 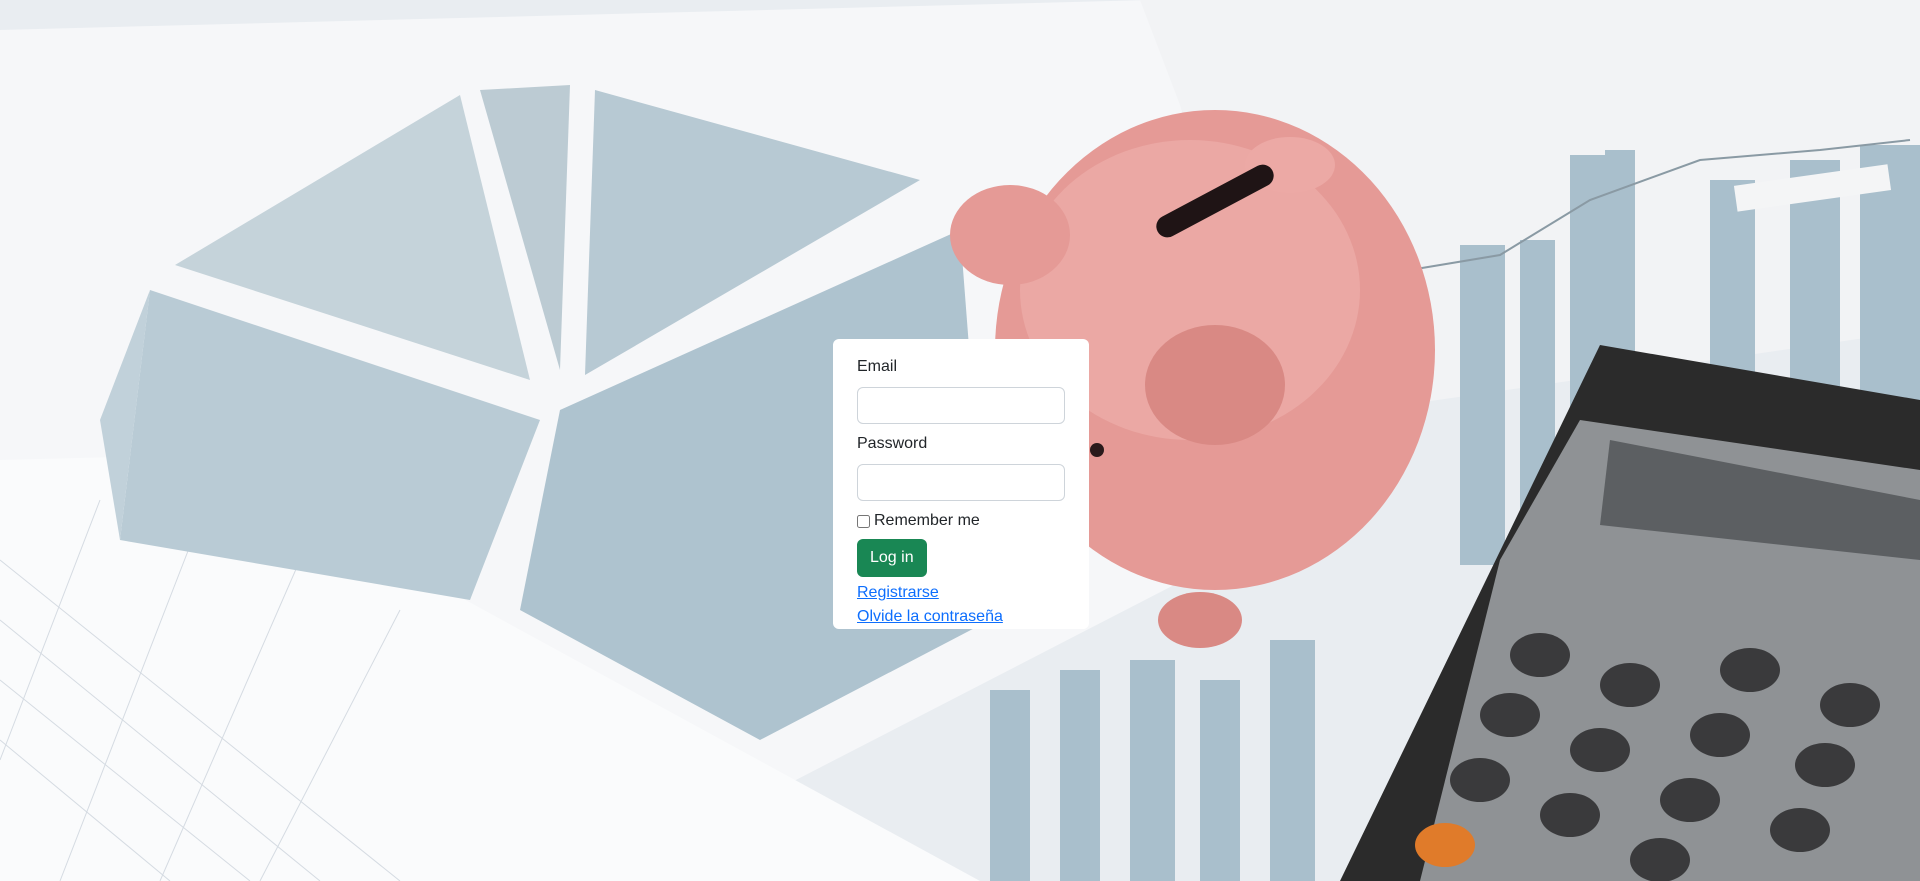 I want to click on register-link: Registrarse, so click(x=961, y=593).